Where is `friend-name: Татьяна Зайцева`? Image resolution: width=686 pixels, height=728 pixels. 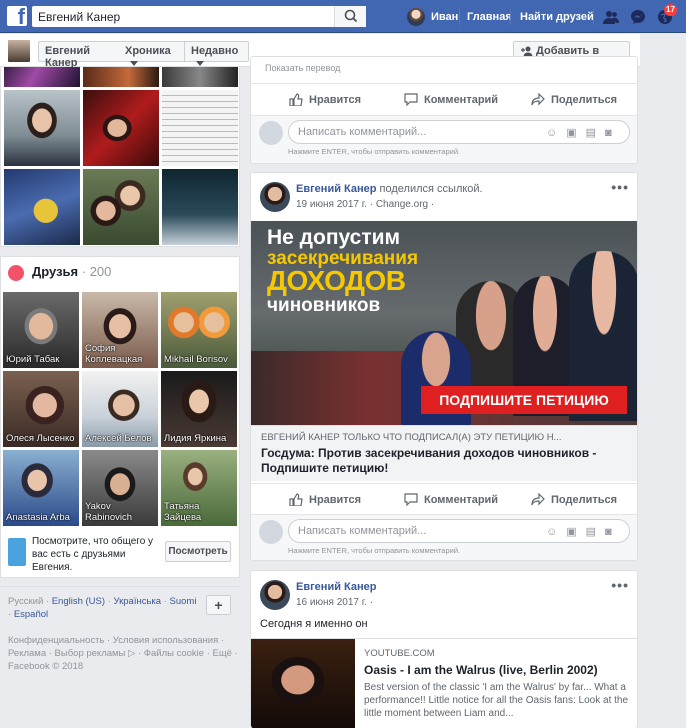 friend-name: Татьяна Зайцева is located at coordinates (200, 512).